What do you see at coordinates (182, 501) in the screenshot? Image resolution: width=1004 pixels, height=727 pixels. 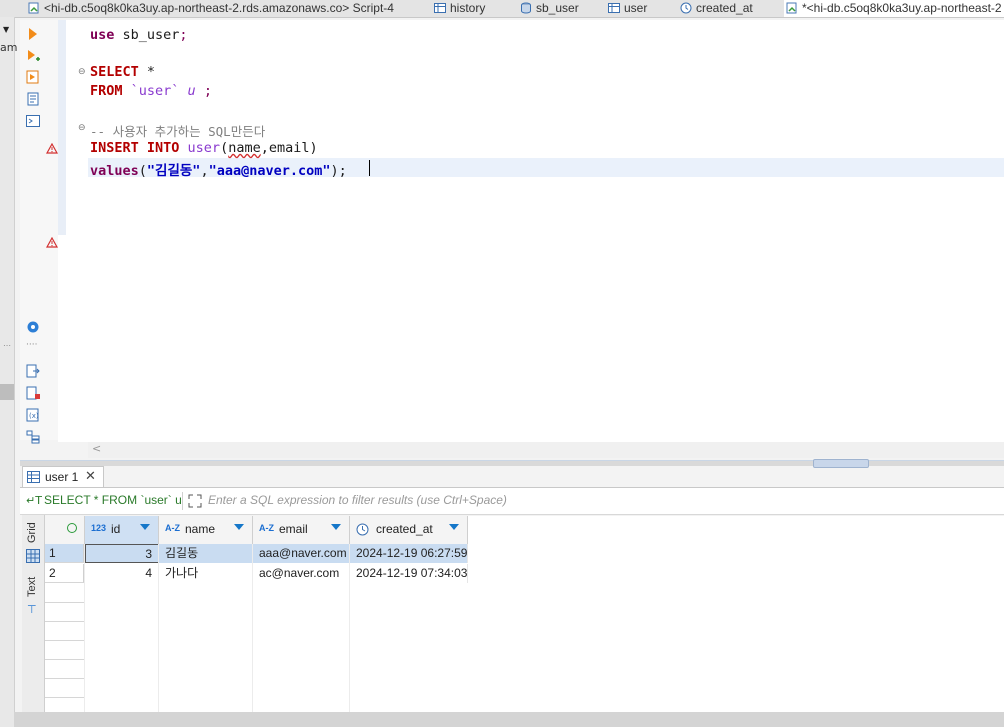 I see `divider` at bounding box center [182, 501].